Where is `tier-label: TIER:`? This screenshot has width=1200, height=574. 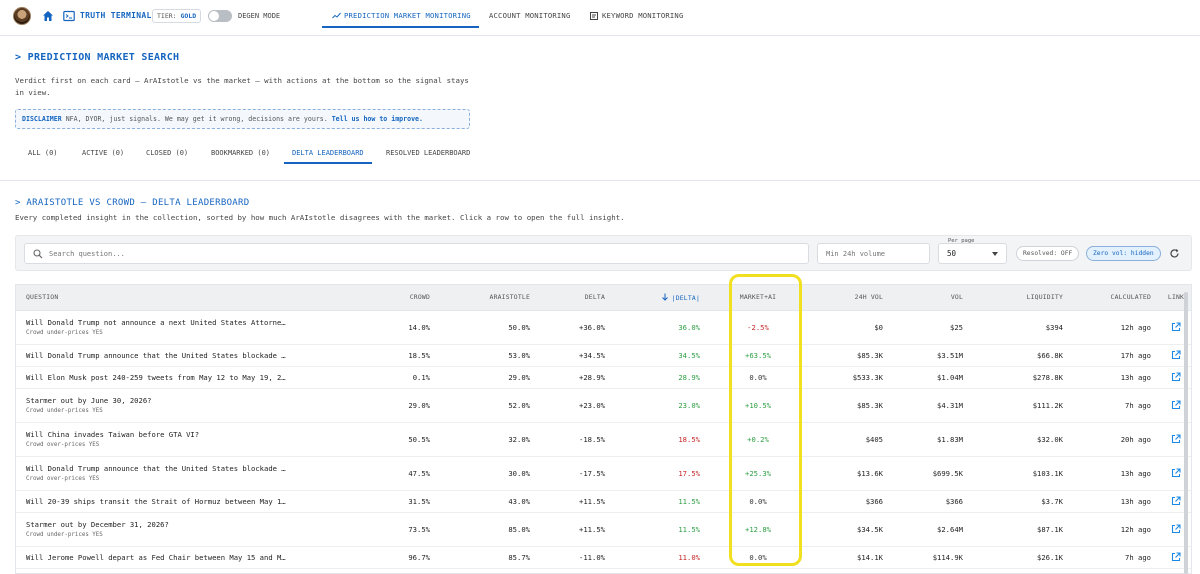
tier-label: TIER: is located at coordinates (167, 16).